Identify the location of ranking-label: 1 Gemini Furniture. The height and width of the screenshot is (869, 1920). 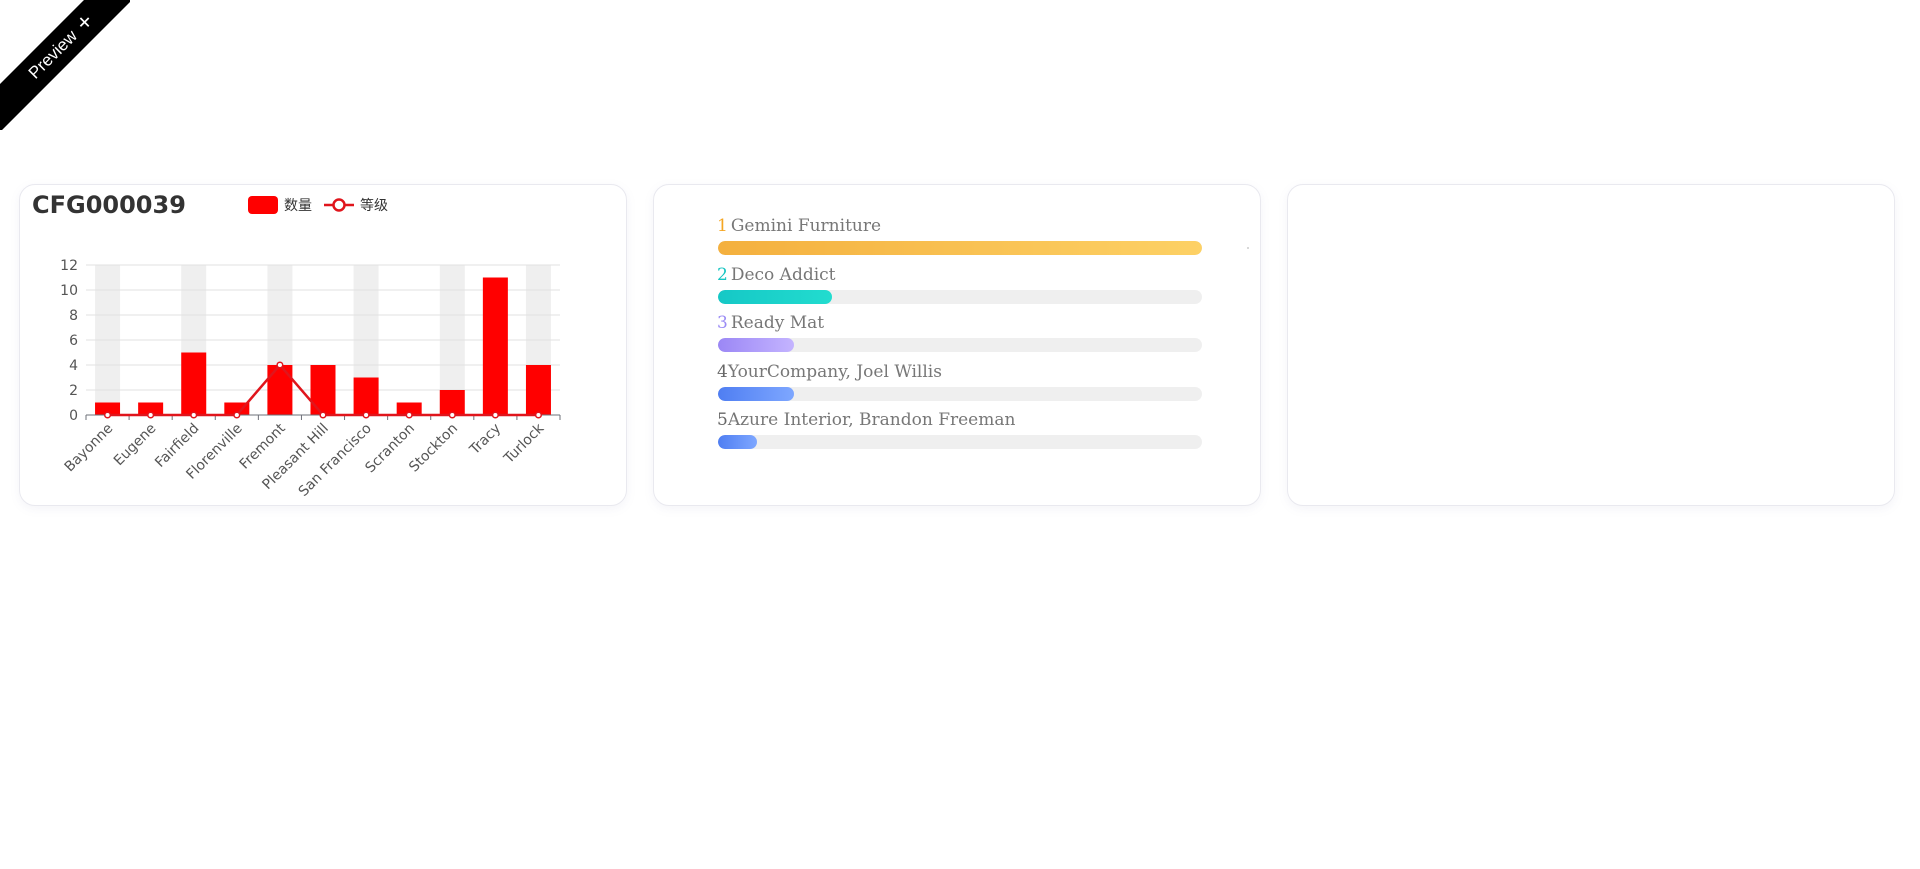
(959, 226).